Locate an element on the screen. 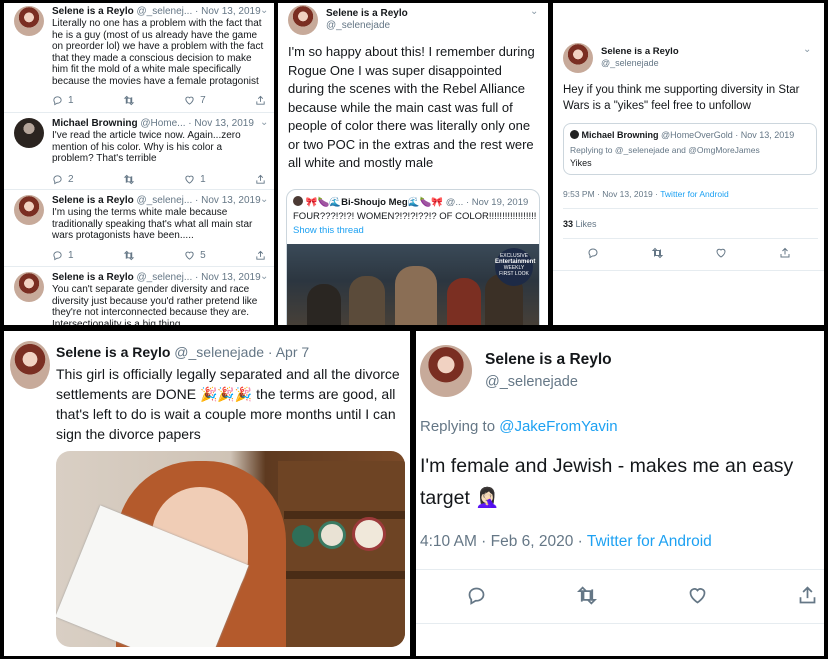 This screenshot has width=828, height=659. like-button: 7 is located at coordinates (195, 100).